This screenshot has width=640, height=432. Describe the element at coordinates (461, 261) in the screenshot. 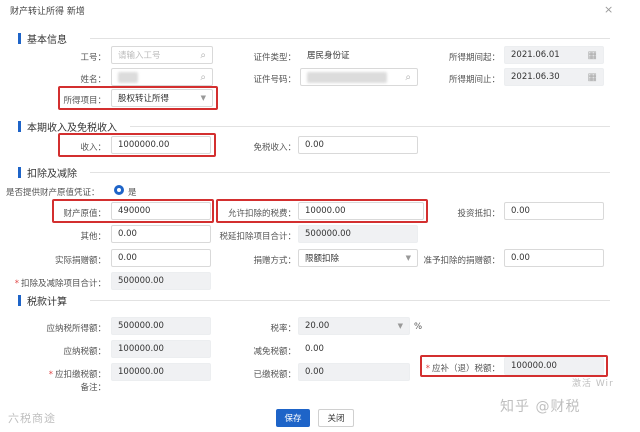

I see `allowed-donation-label: 准予扣除的捐赠额：` at that location.